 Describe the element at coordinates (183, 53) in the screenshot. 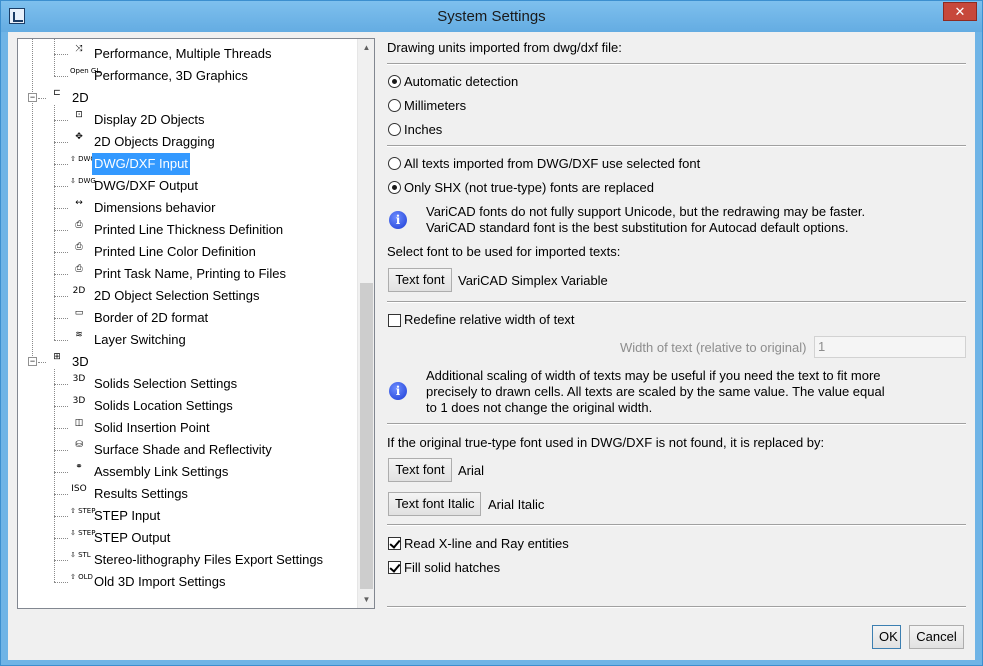

I see `tree-item-label: Performance, Multiple Threads` at that location.